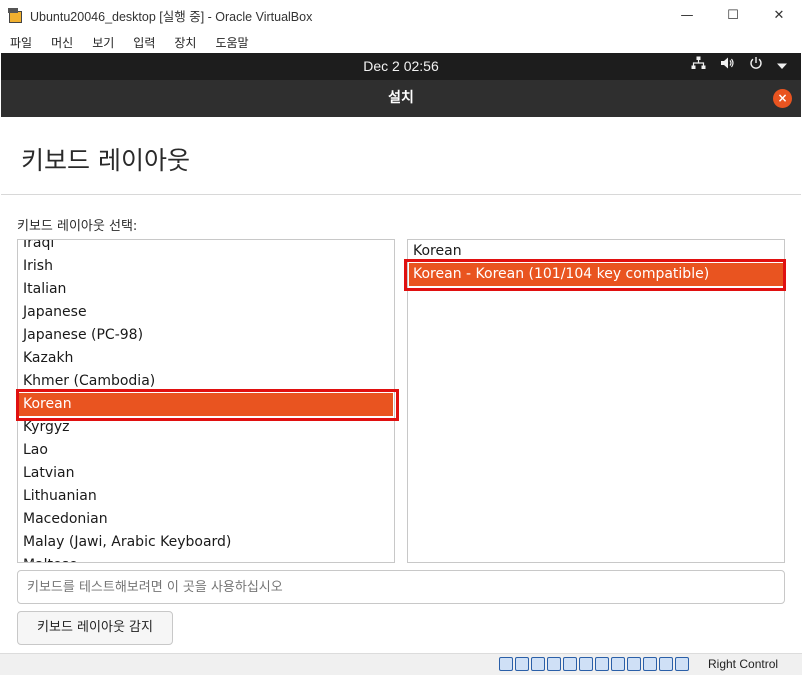  Describe the element at coordinates (77, 226) in the screenshot. I see `layout-list-label: 키보드 레이아웃 선택:` at that location.